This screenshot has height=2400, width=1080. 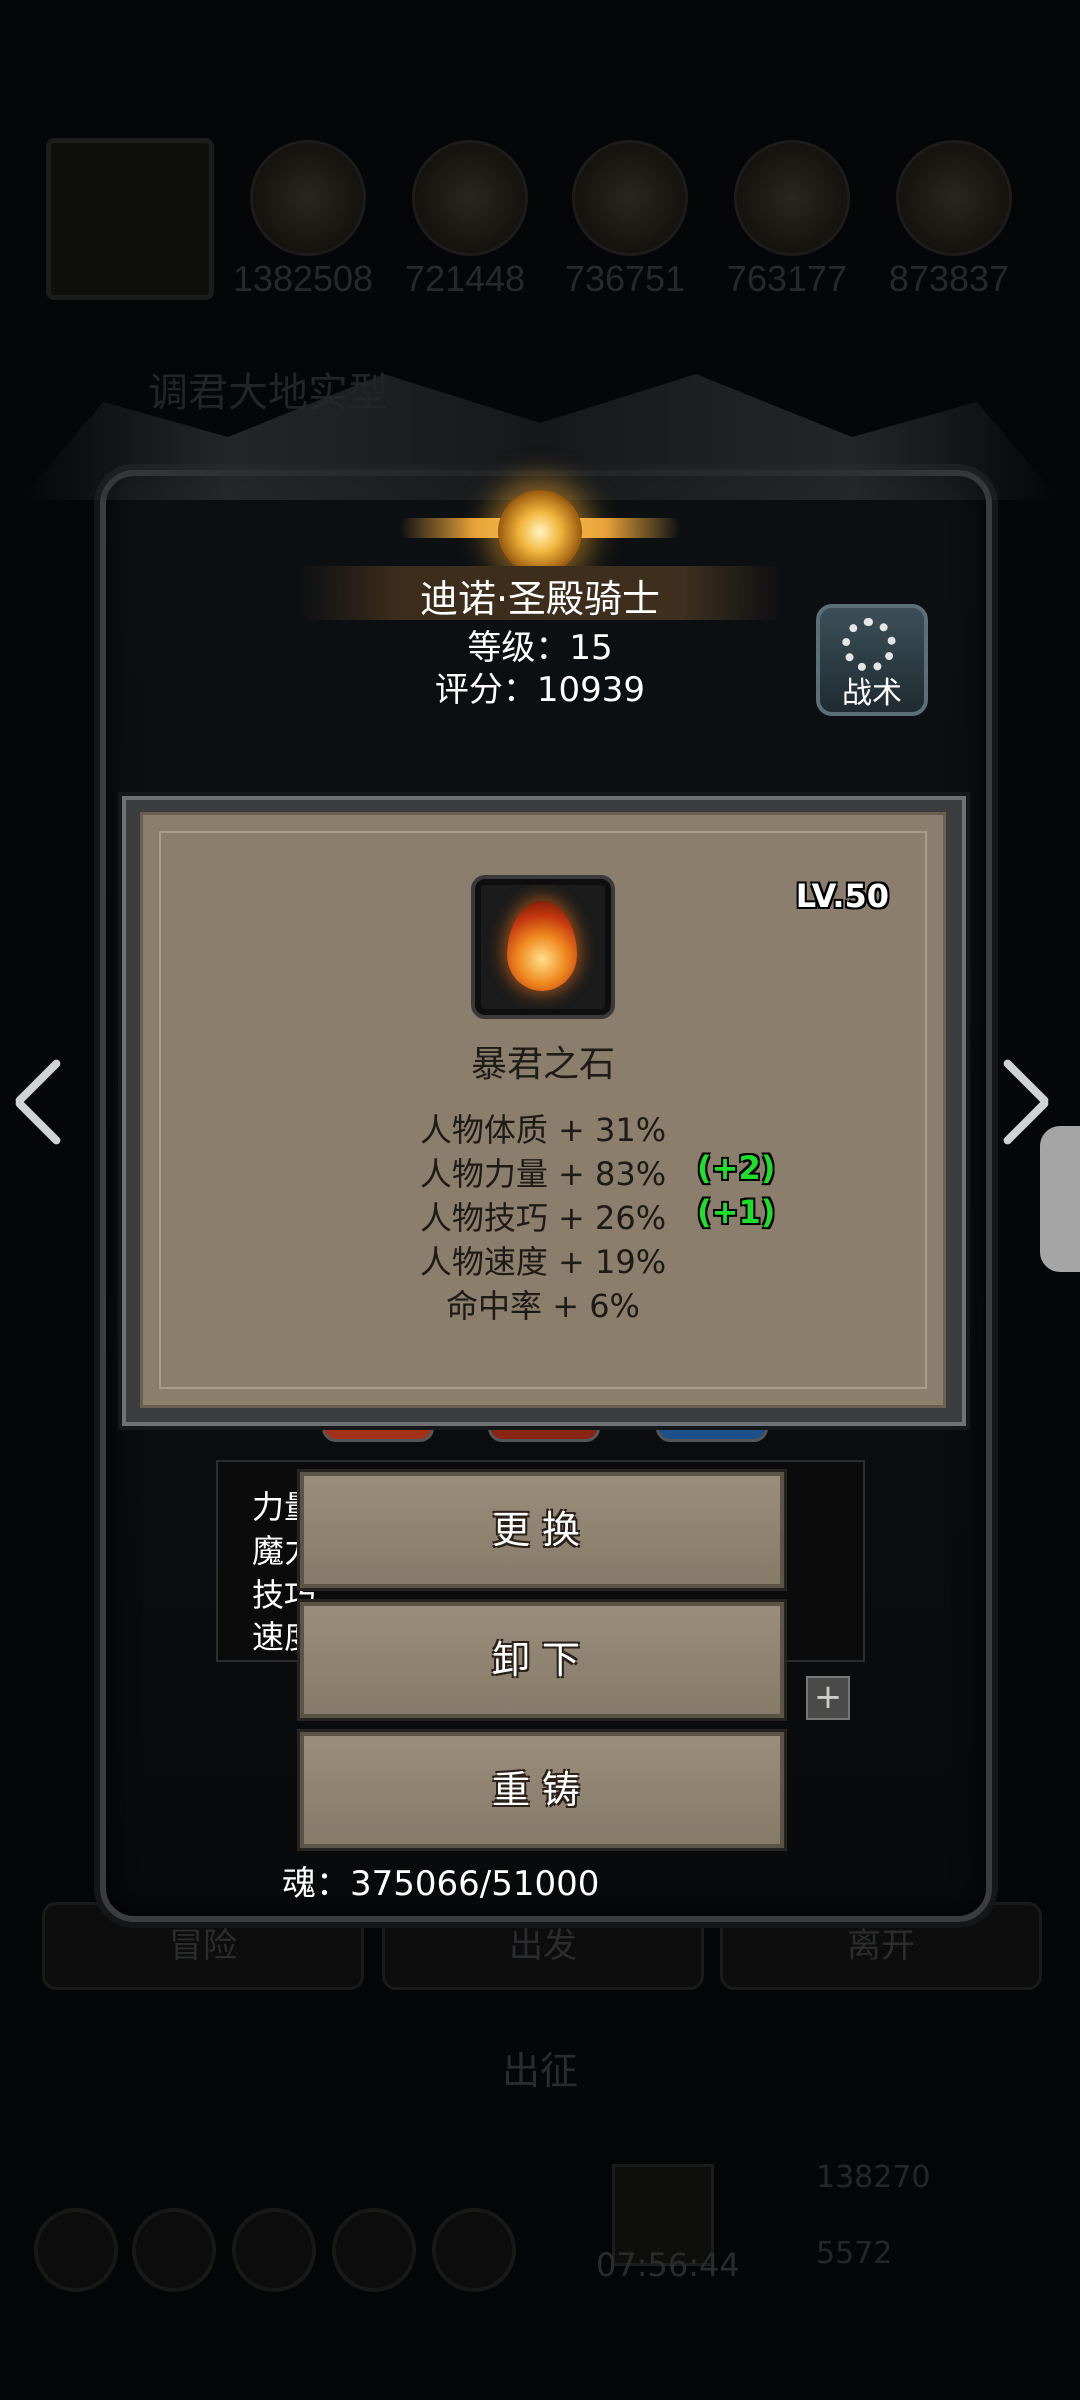 What do you see at coordinates (625, 278) in the screenshot?
I see `resource-count: 736751` at bounding box center [625, 278].